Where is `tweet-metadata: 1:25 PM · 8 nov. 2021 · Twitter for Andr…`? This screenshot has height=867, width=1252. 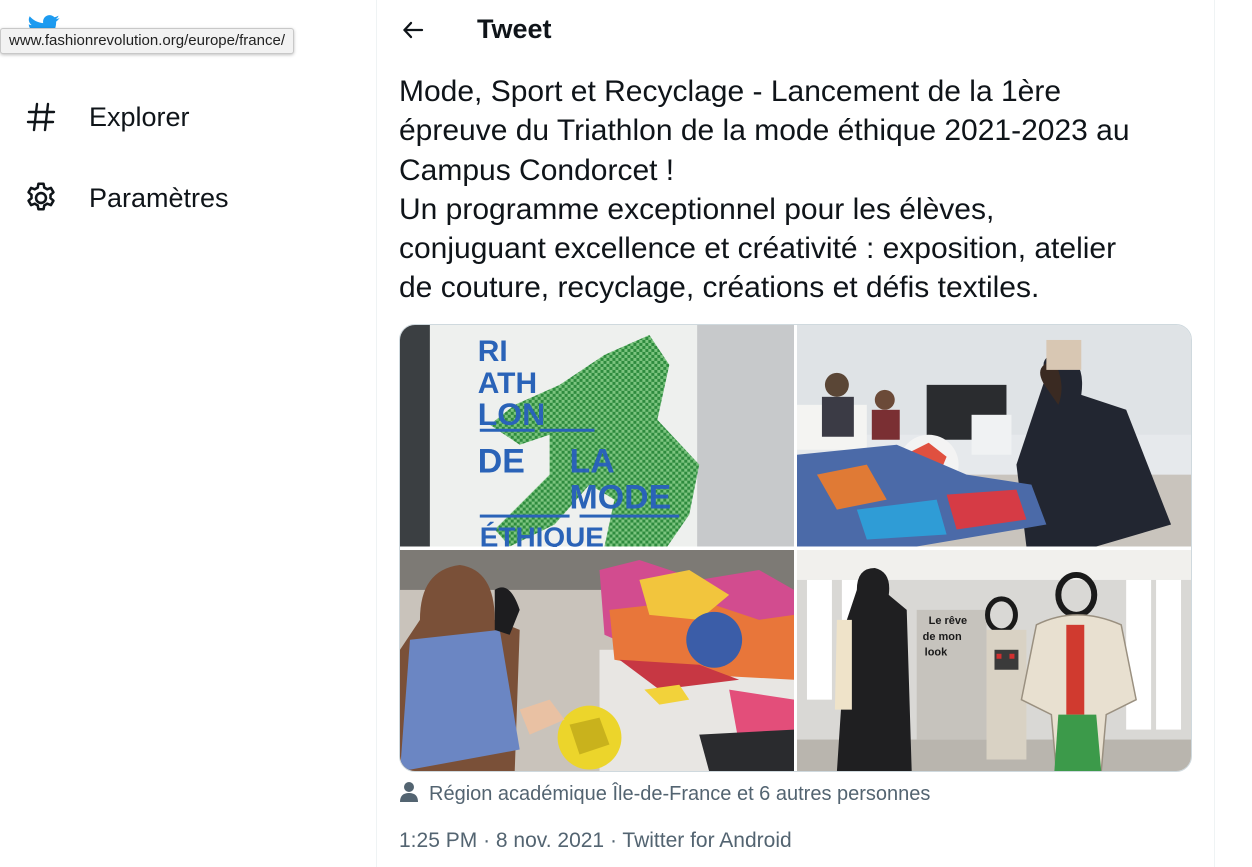 tweet-metadata: 1:25 PM · 8 nov. 2021 · Twitter for Andr… is located at coordinates (595, 841).